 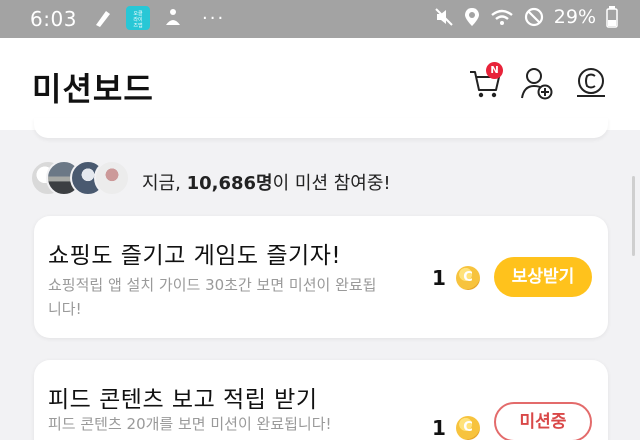 I want to click on point-history-icon, so click(x=591, y=83).